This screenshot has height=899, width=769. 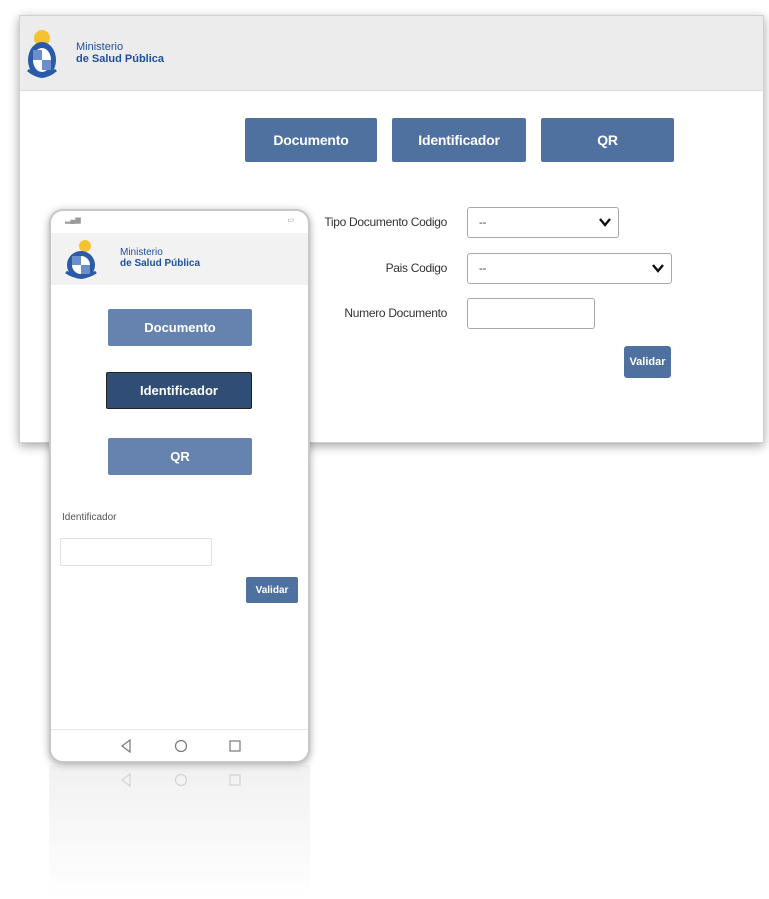 I want to click on android-nav-bar, so click(x=179, y=745).